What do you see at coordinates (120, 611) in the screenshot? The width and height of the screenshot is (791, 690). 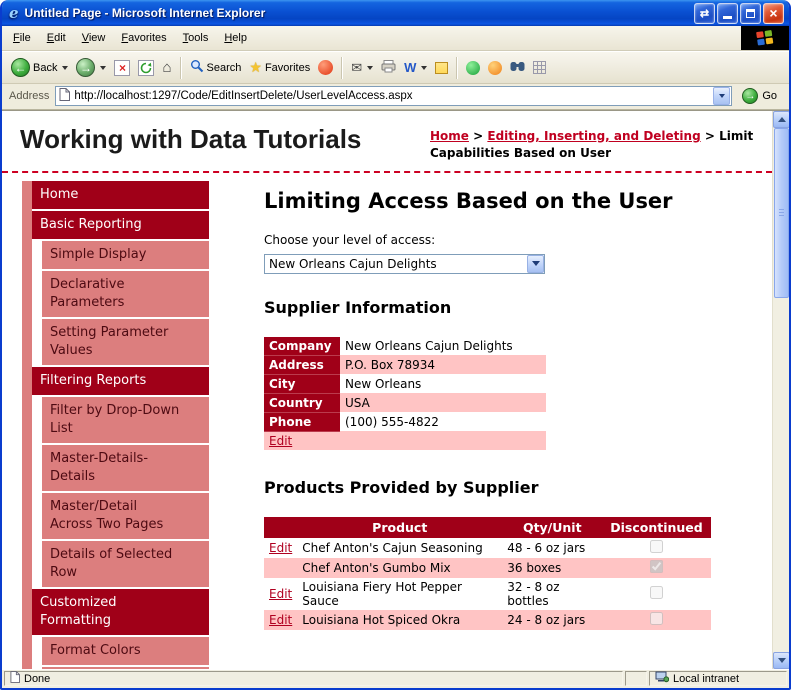 I see `sidebar-item-customized-formatting: Customized Formatting` at bounding box center [120, 611].